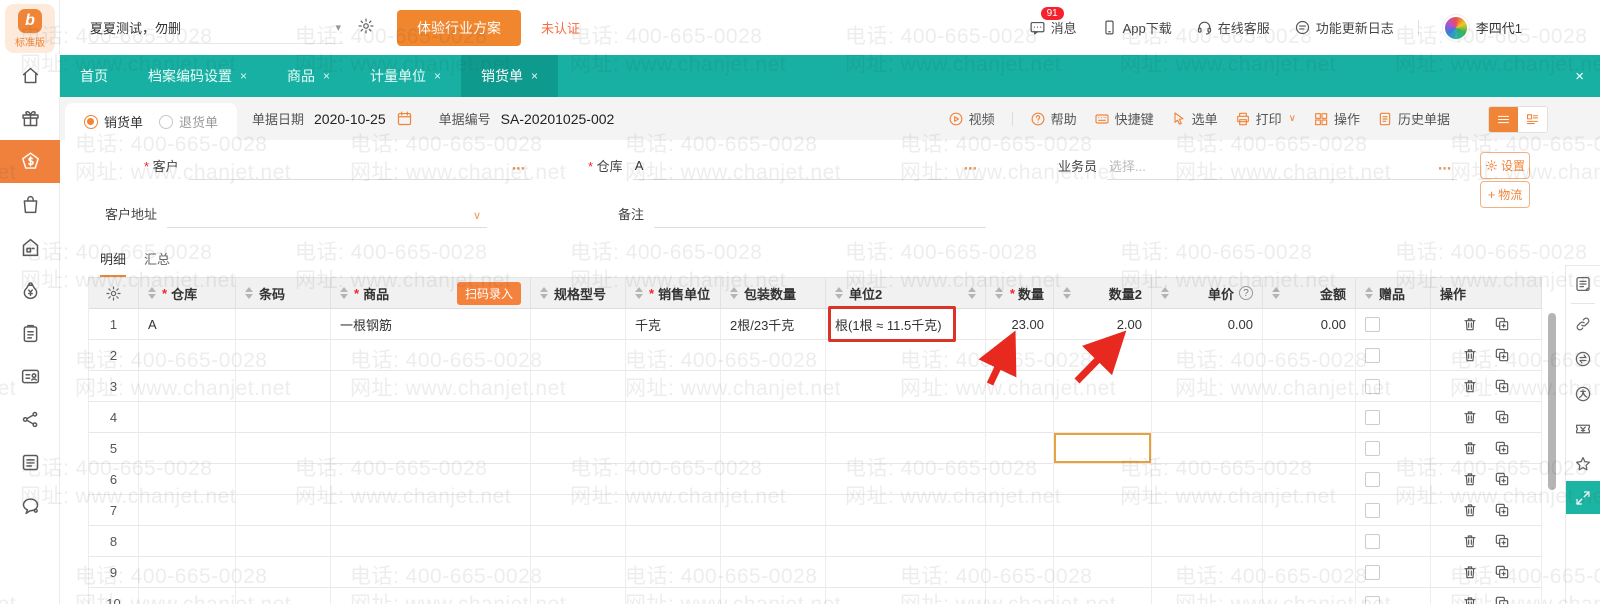  I want to click on sidebar-item-home, so click(30, 75).